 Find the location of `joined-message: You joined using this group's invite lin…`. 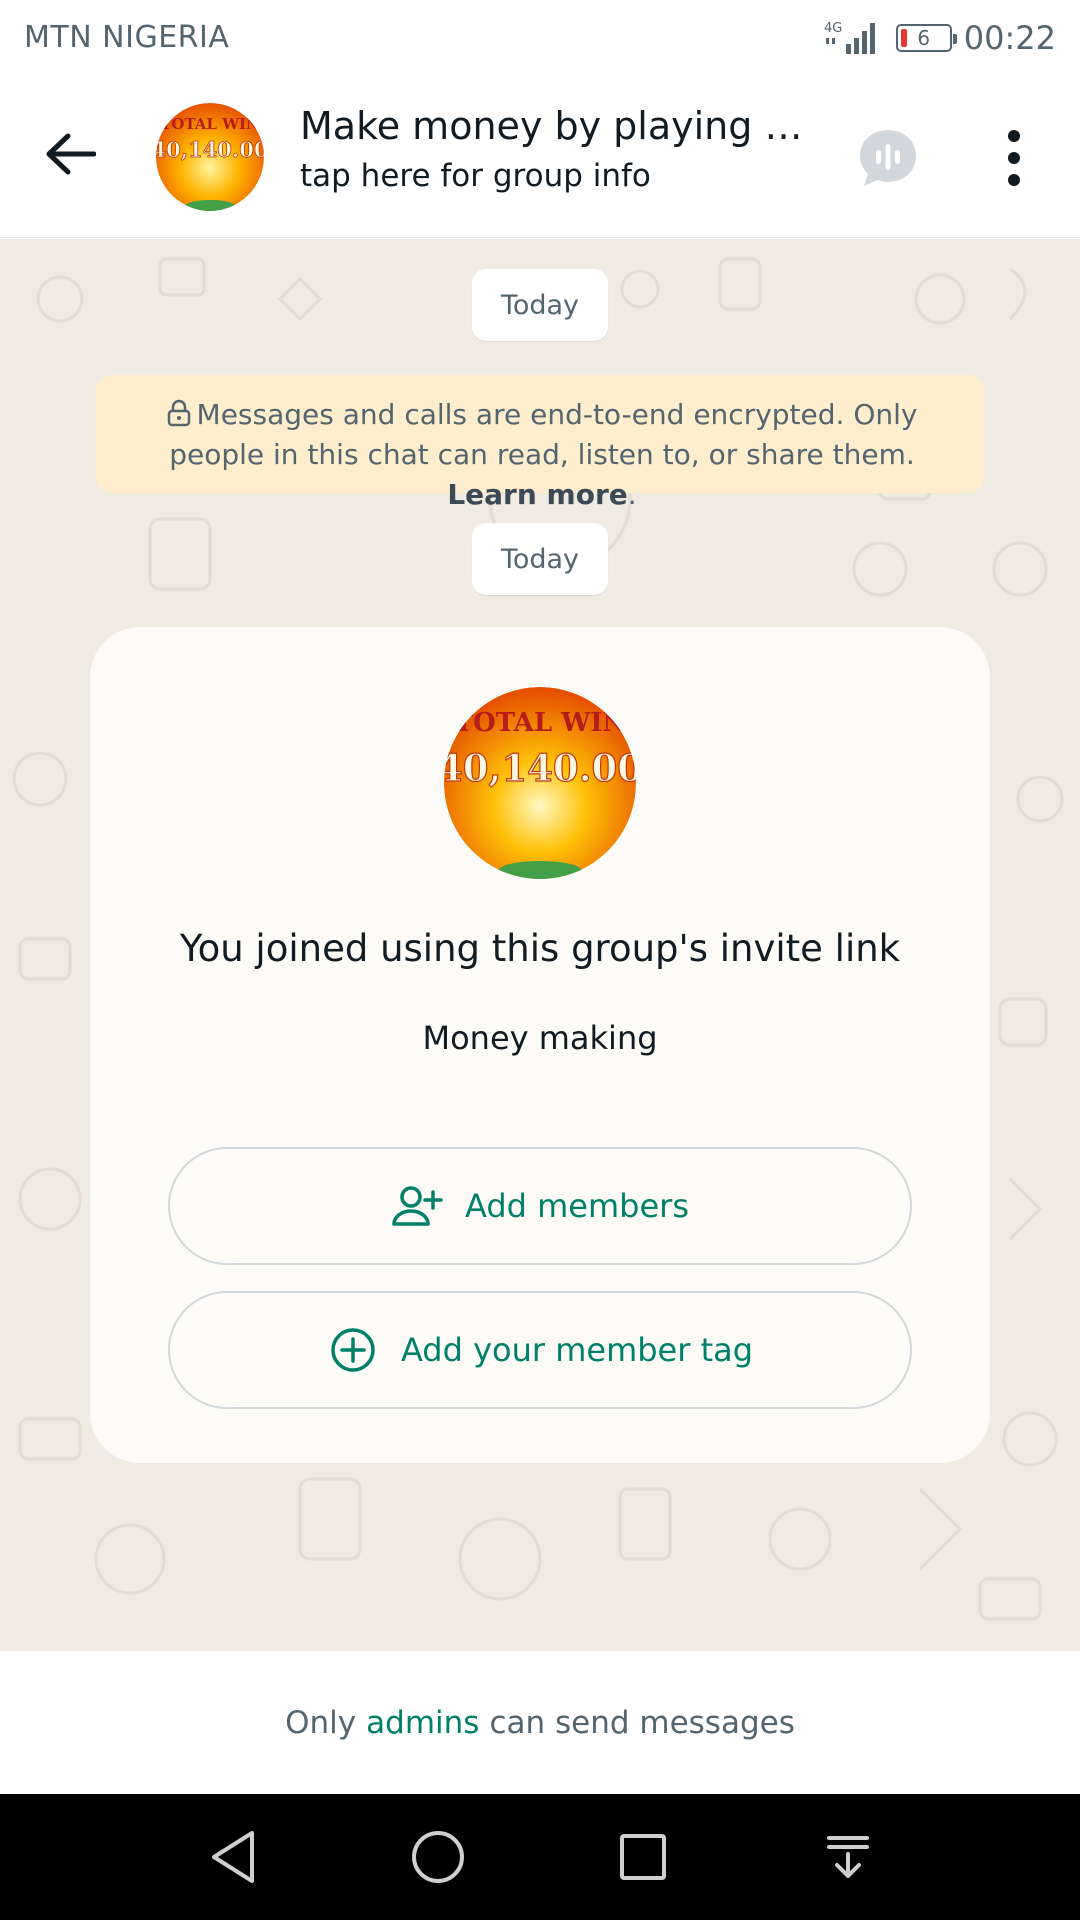

joined-message: You joined using this group's invite lin… is located at coordinates (540, 948).